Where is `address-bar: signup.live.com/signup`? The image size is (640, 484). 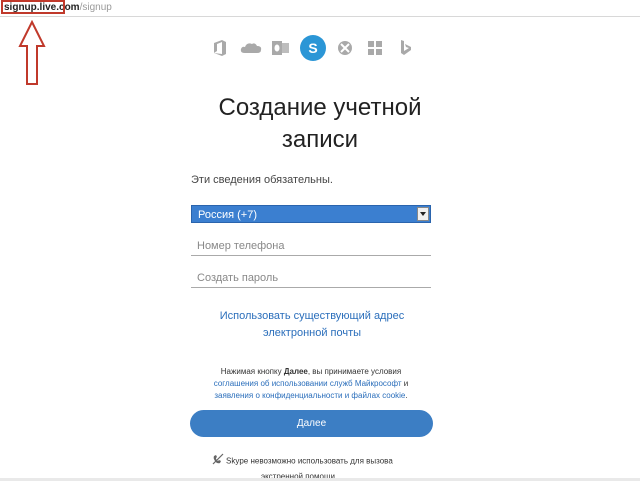 address-bar: signup.live.com/signup is located at coordinates (320, 8).